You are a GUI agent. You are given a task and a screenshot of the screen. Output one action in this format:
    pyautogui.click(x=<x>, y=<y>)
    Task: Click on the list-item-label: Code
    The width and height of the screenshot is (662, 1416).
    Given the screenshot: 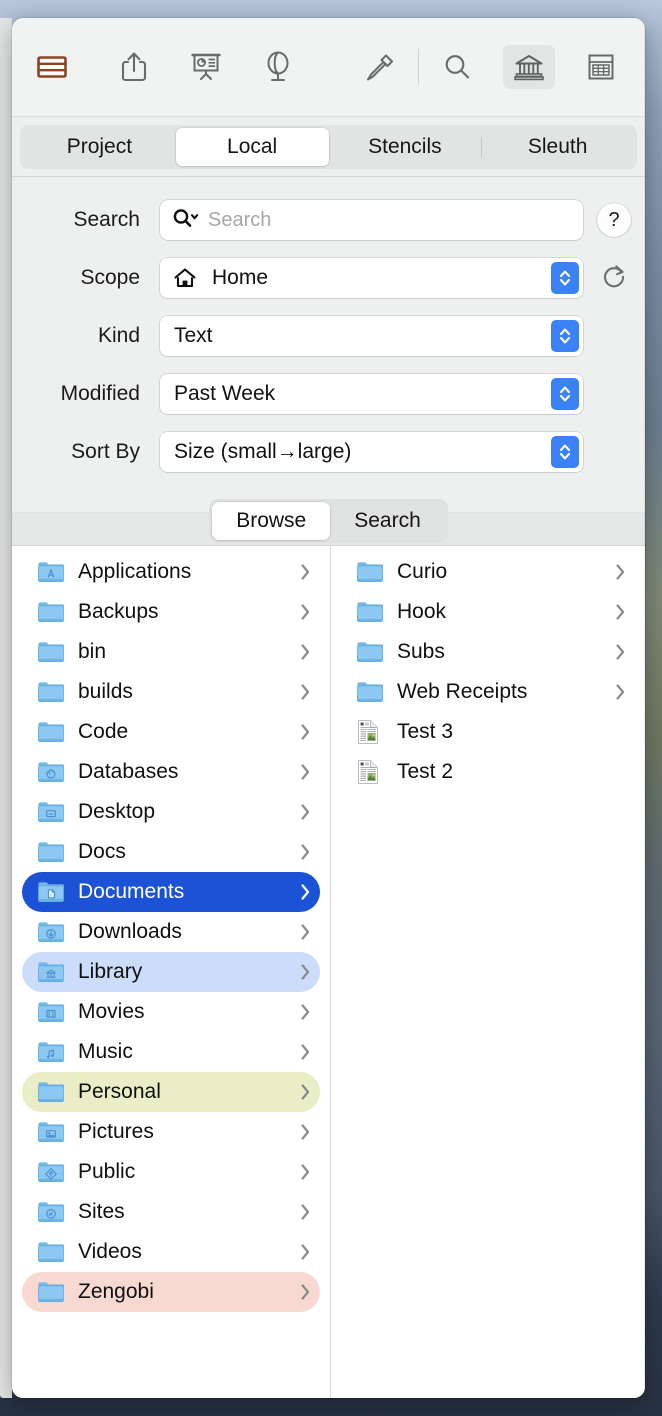 What is the action you would take?
    pyautogui.click(x=103, y=731)
    